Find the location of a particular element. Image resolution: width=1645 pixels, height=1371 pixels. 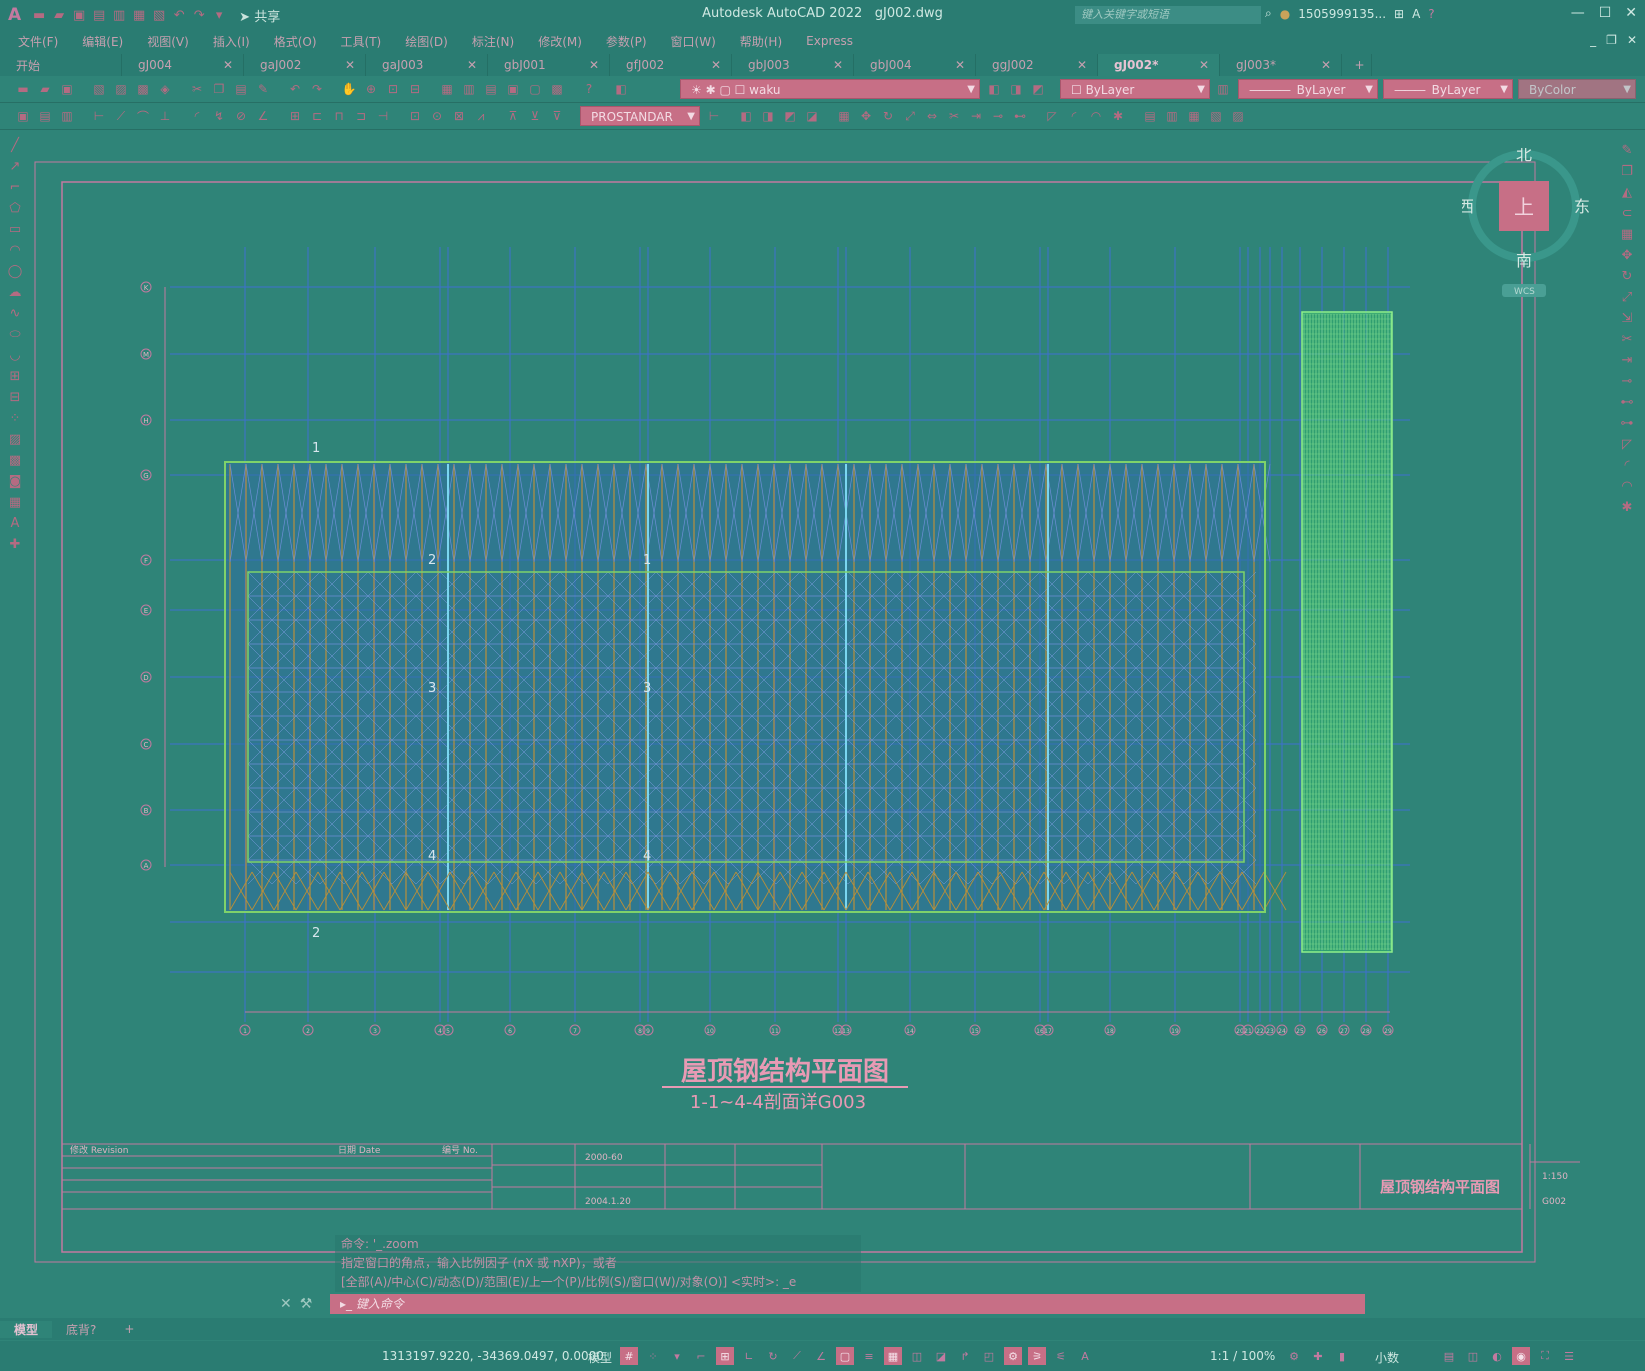

grid-icon: # is located at coordinates (629, 1356).